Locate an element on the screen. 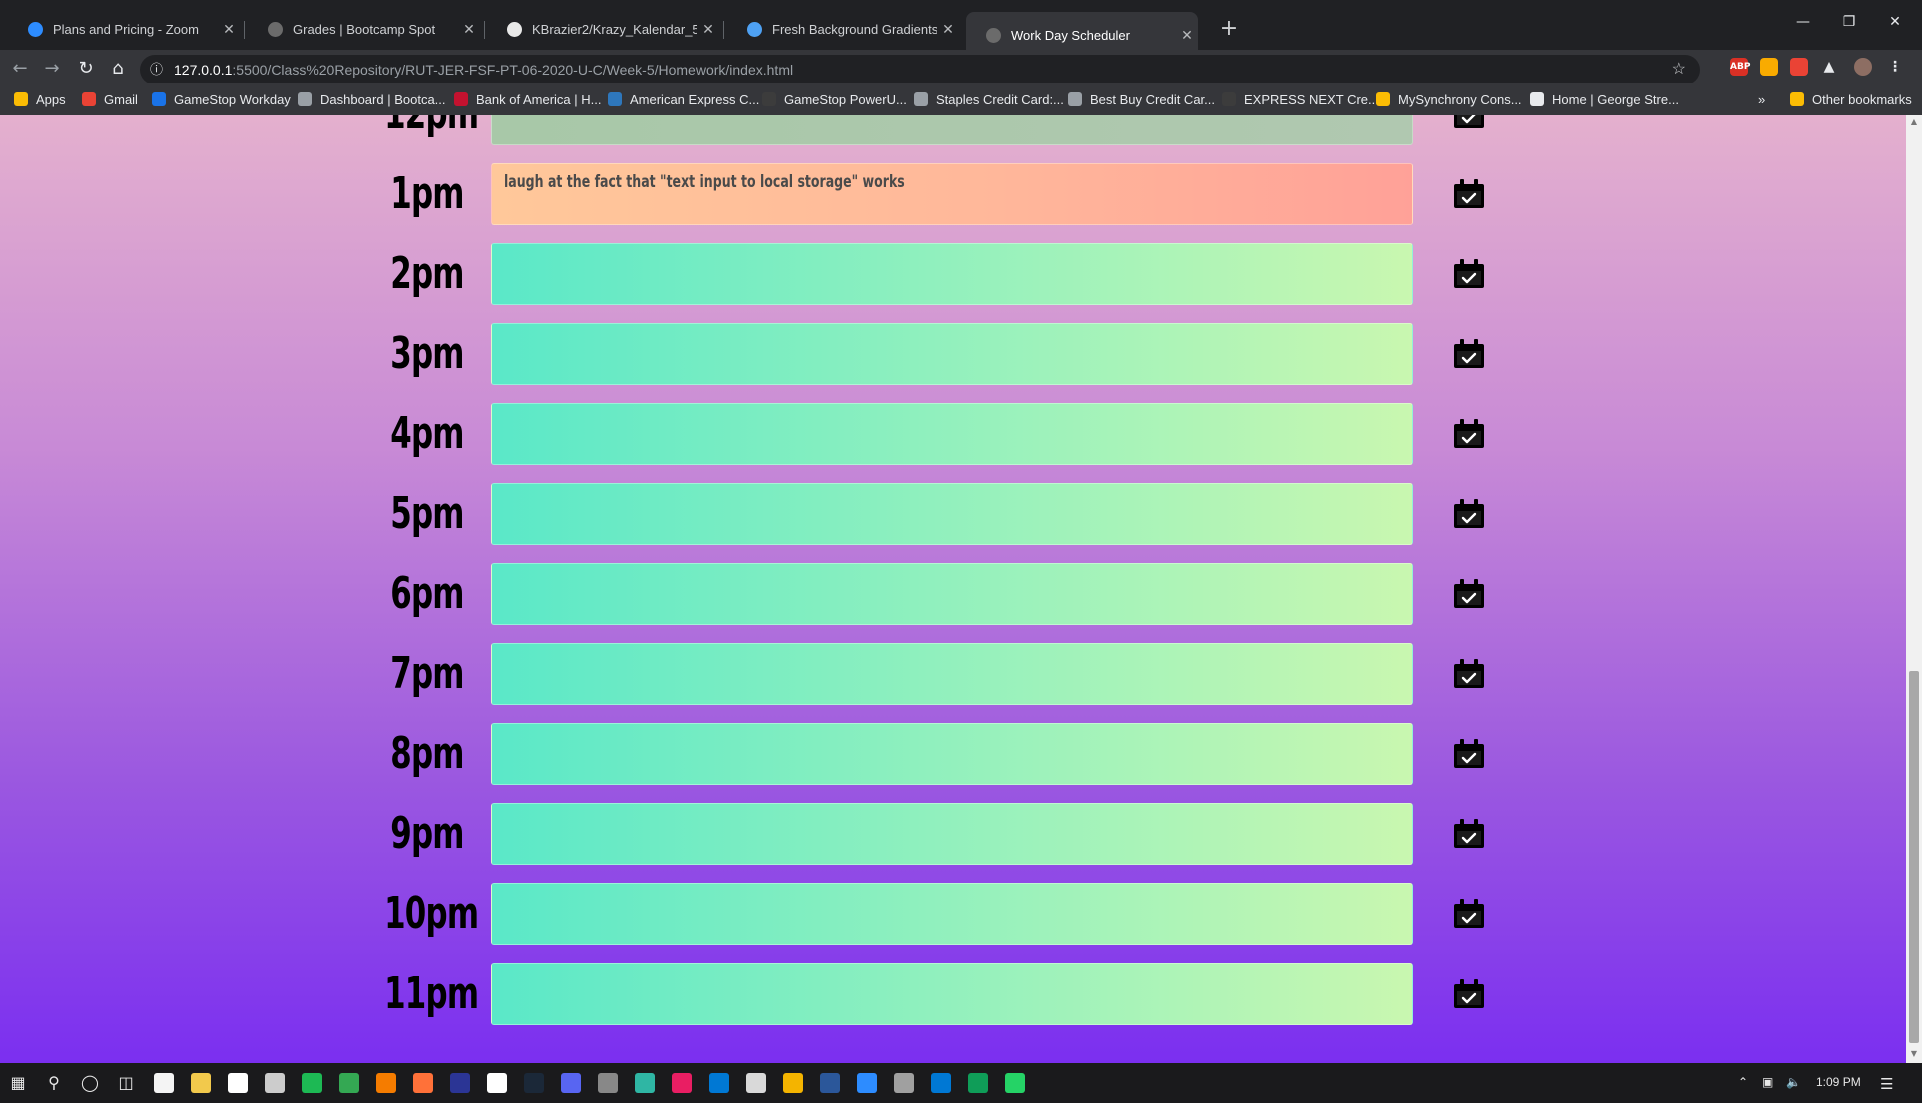 The width and height of the screenshot is (1922, 1103). network-icon: ▣ is located at coordinates (1767, 1082).